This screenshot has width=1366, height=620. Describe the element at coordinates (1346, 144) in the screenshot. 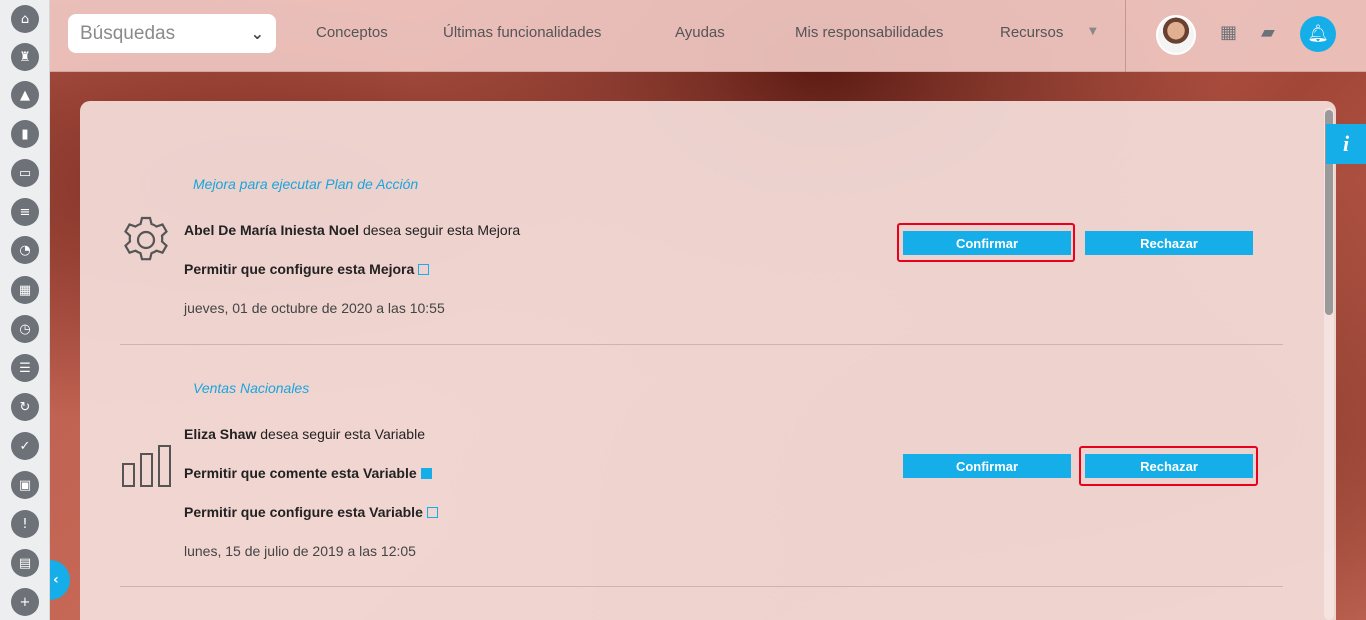

I see `info-icon: i` at that location.